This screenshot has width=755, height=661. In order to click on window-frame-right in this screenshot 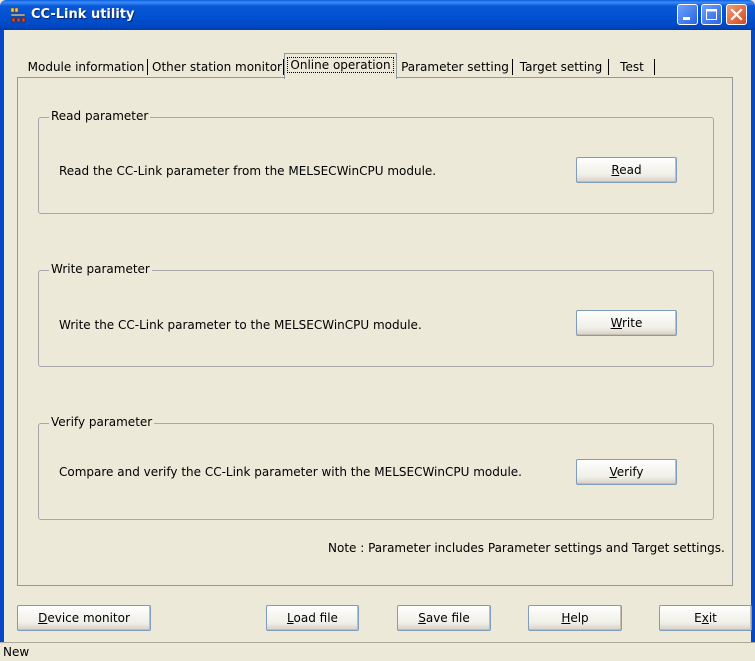, I will do `click(753, 345)`.